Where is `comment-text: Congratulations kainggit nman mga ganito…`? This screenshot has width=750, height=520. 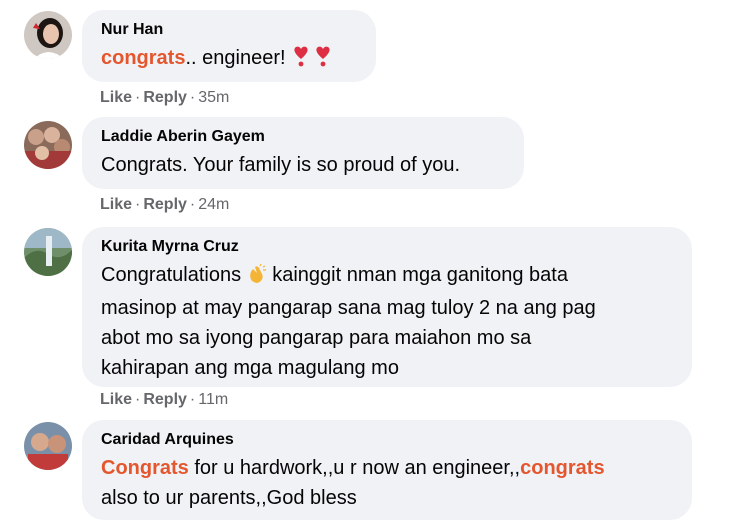 comment-text: Congratulations kainggit nman mga ganito… is located at coordinates (348, 321).